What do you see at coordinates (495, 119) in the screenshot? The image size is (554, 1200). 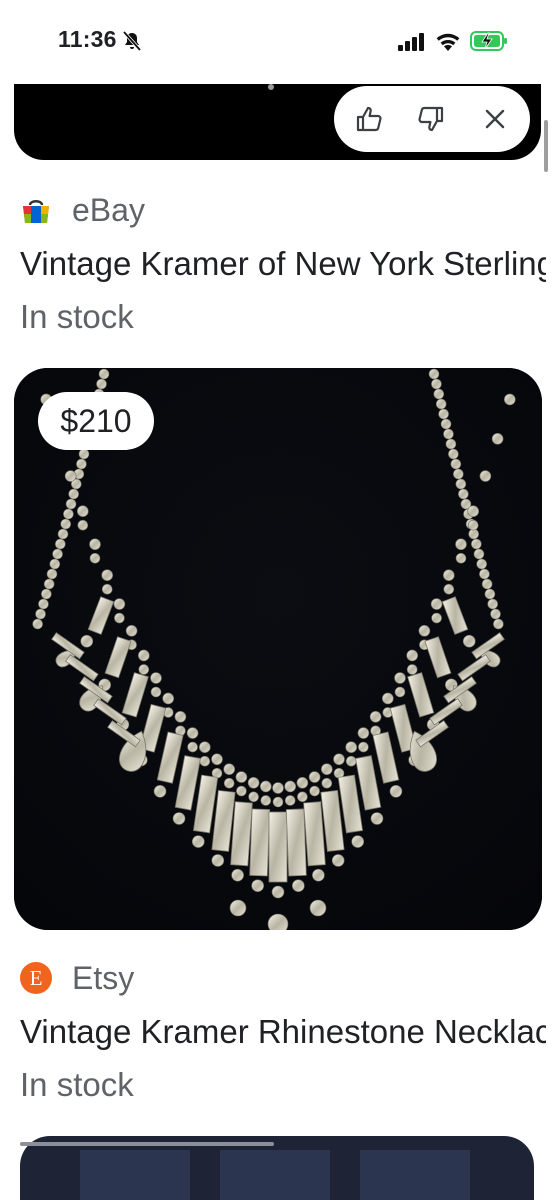 I see `close-icon` at bounding box center [495, 119].